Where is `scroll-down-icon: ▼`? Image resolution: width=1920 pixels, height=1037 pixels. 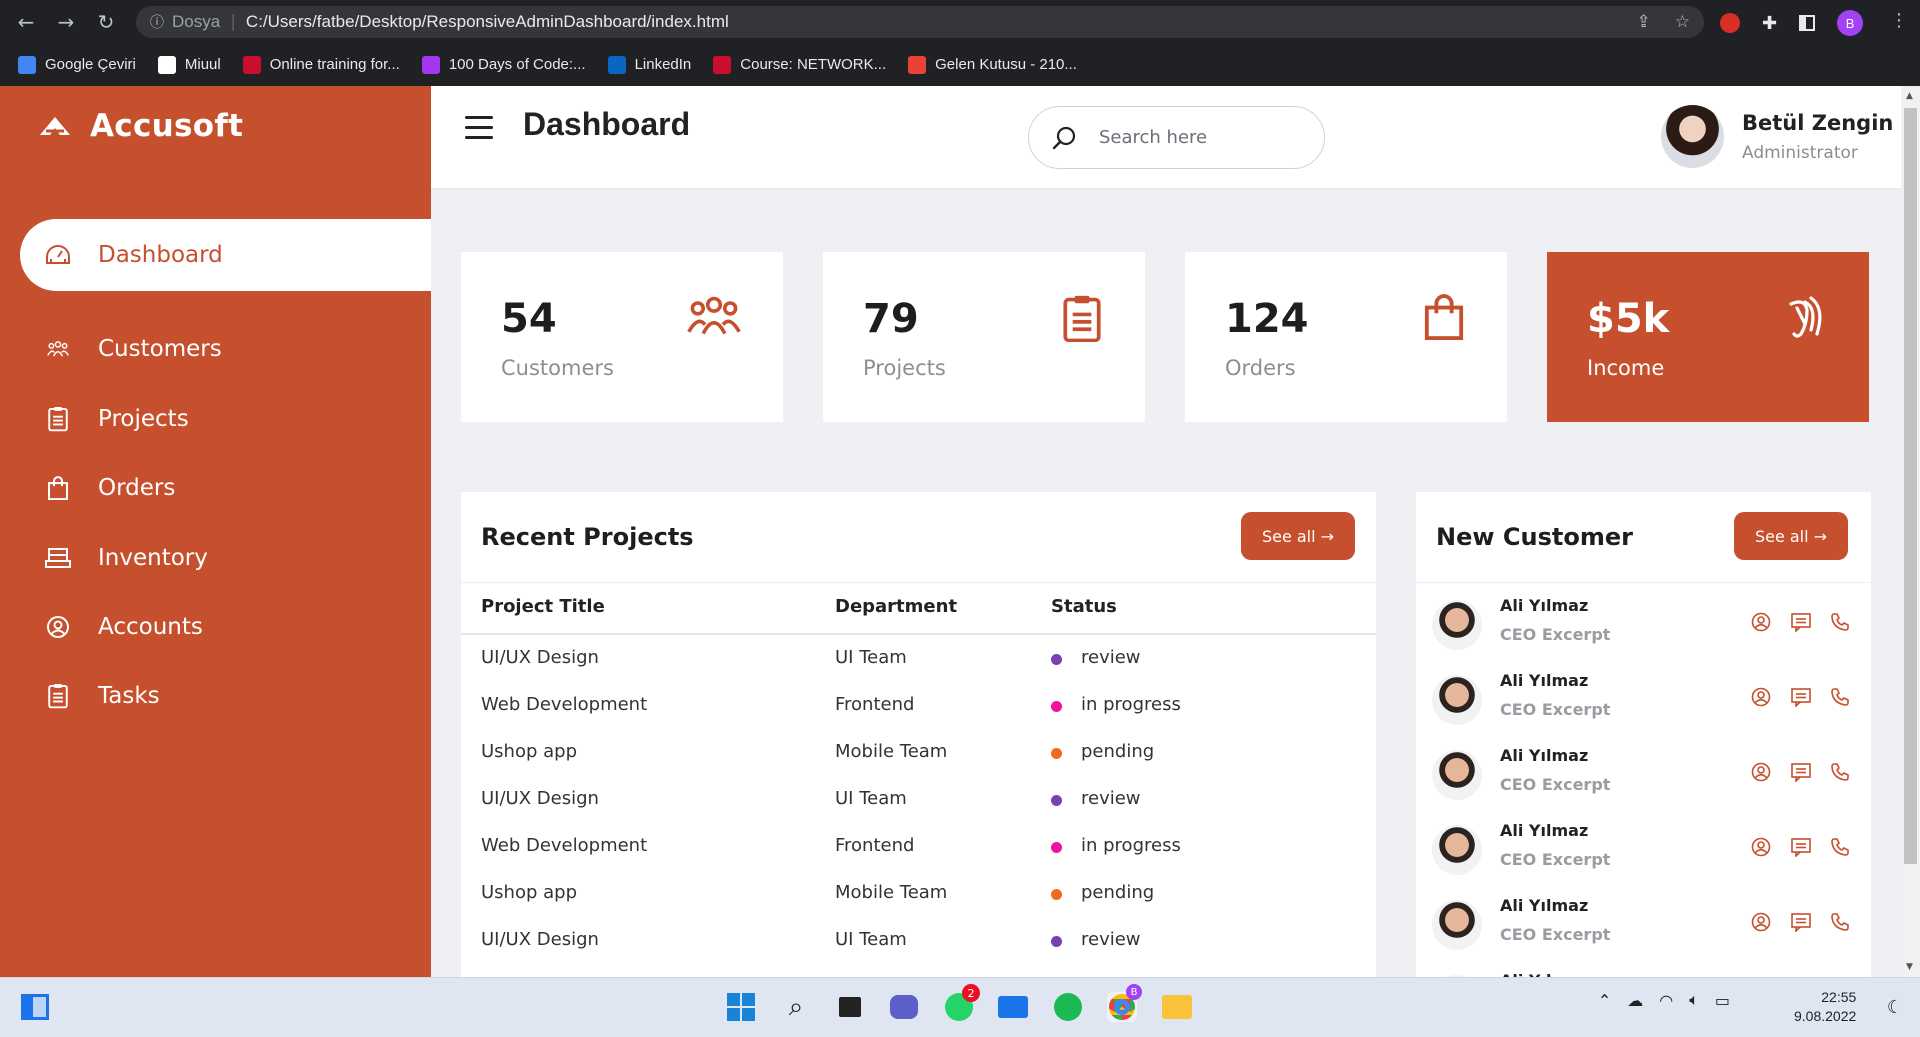
scroll-down-icon: ▼ is located at coordinates (1909, 967).